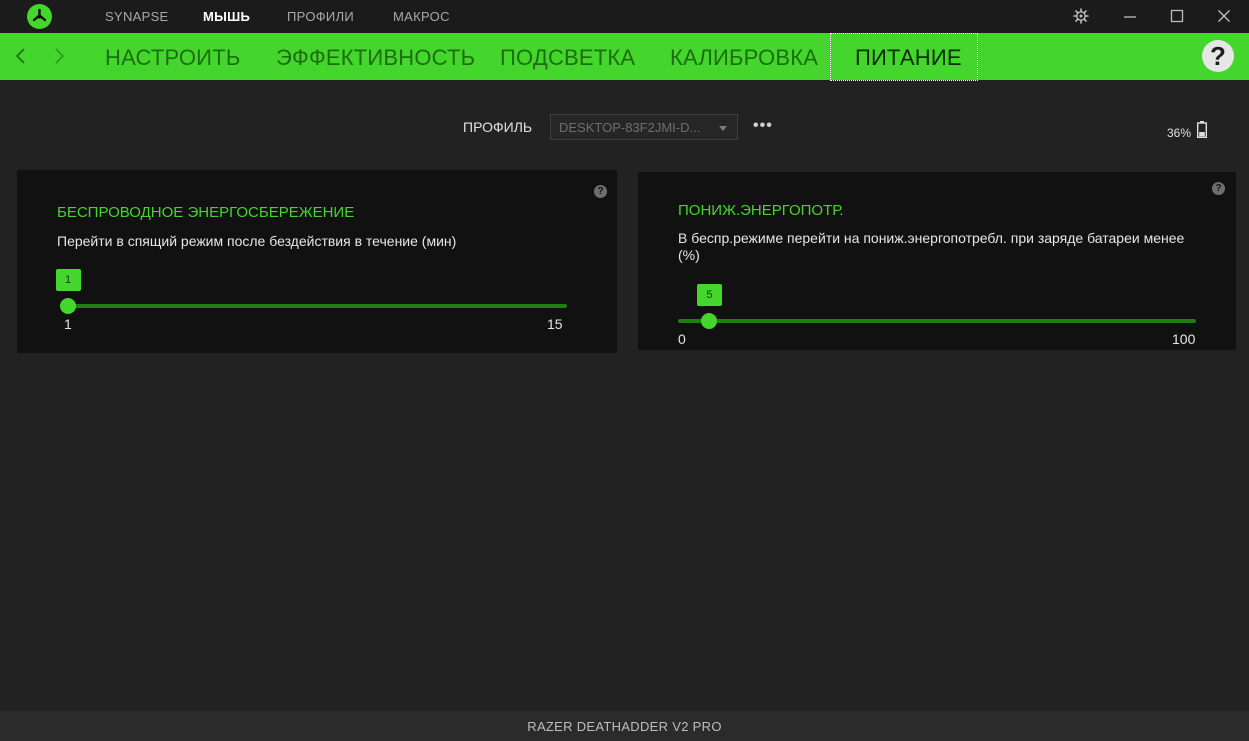 The image size is (1249, 741). I want to click on close-icon, so click(1224, 16).